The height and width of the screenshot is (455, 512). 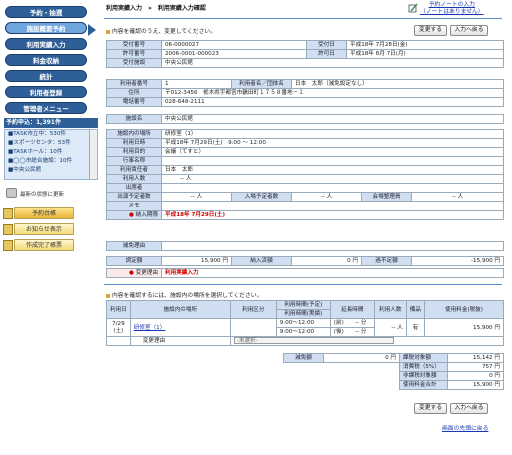 What do you see at coordinates (150, 328) in the screenshot?
I see `place-link: 研修室（1）` at bounding box center [150, 328].